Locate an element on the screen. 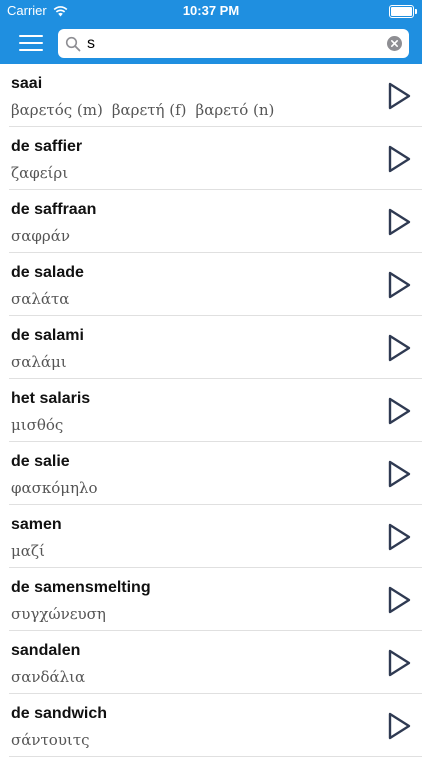  search-input is located at coordinates (232, 43).